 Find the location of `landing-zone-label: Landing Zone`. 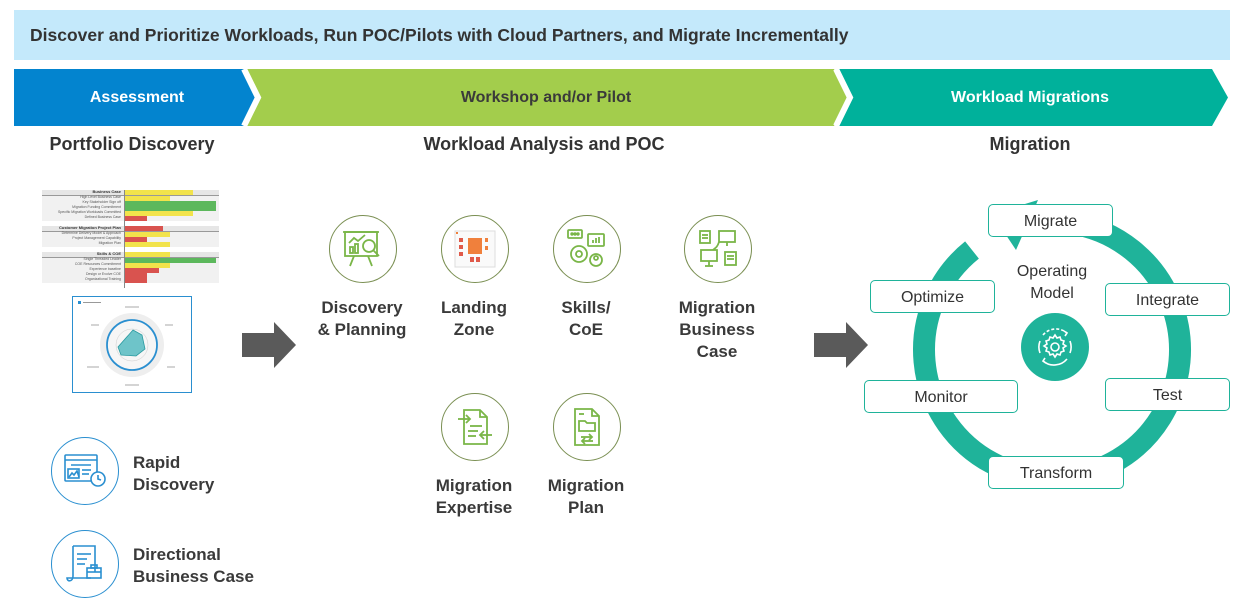

landing-zone-label: Landing Zone is located at coordinates (474, 318).